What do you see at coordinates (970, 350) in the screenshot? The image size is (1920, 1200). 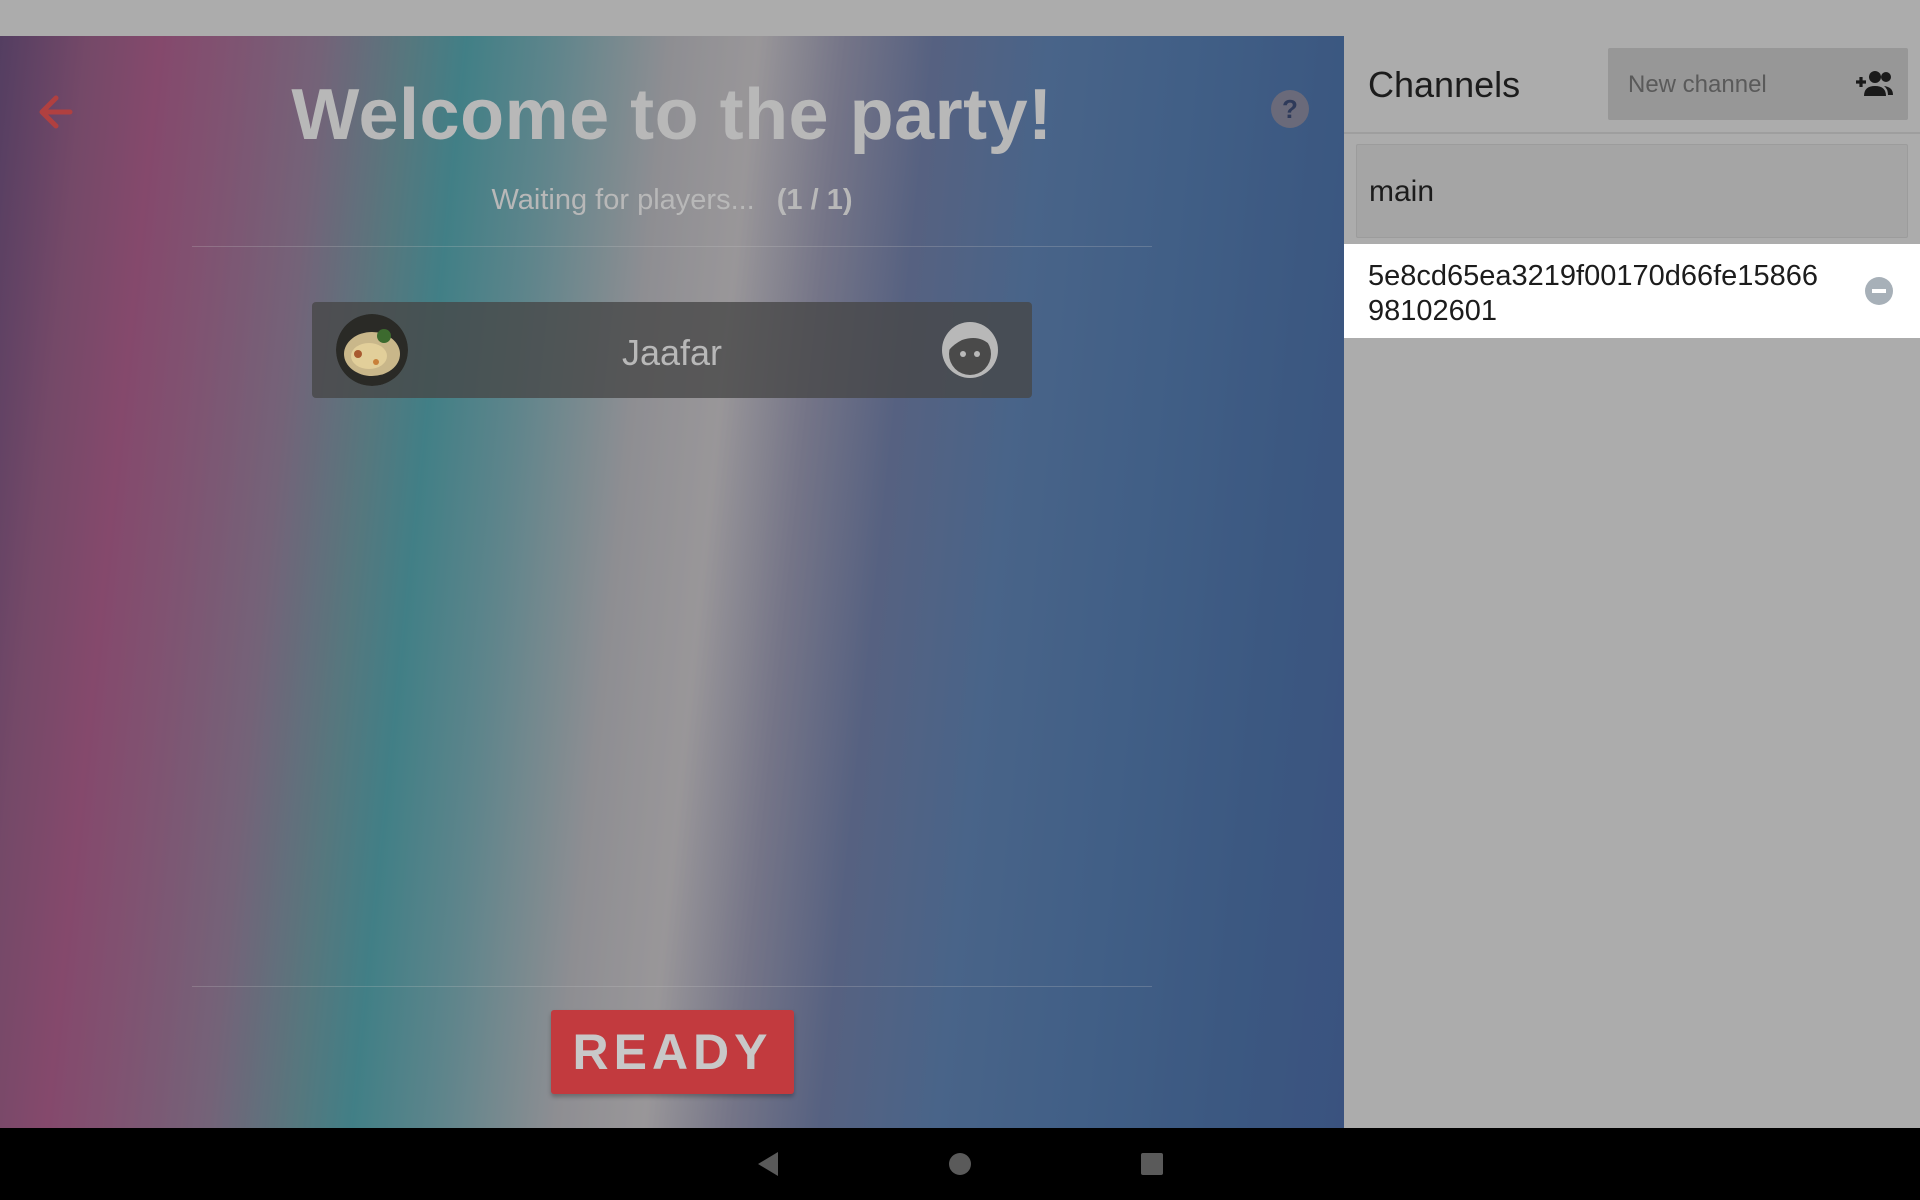 I see `face-icon` at bounding box center [970, 350].